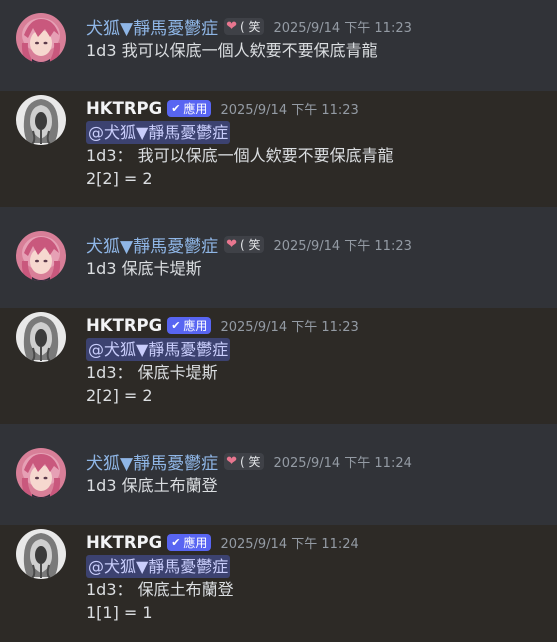 This screenshot has height=642, width=557. I want to click on message-text: 1d3： 保底卡堤斯, so click(152, 372).